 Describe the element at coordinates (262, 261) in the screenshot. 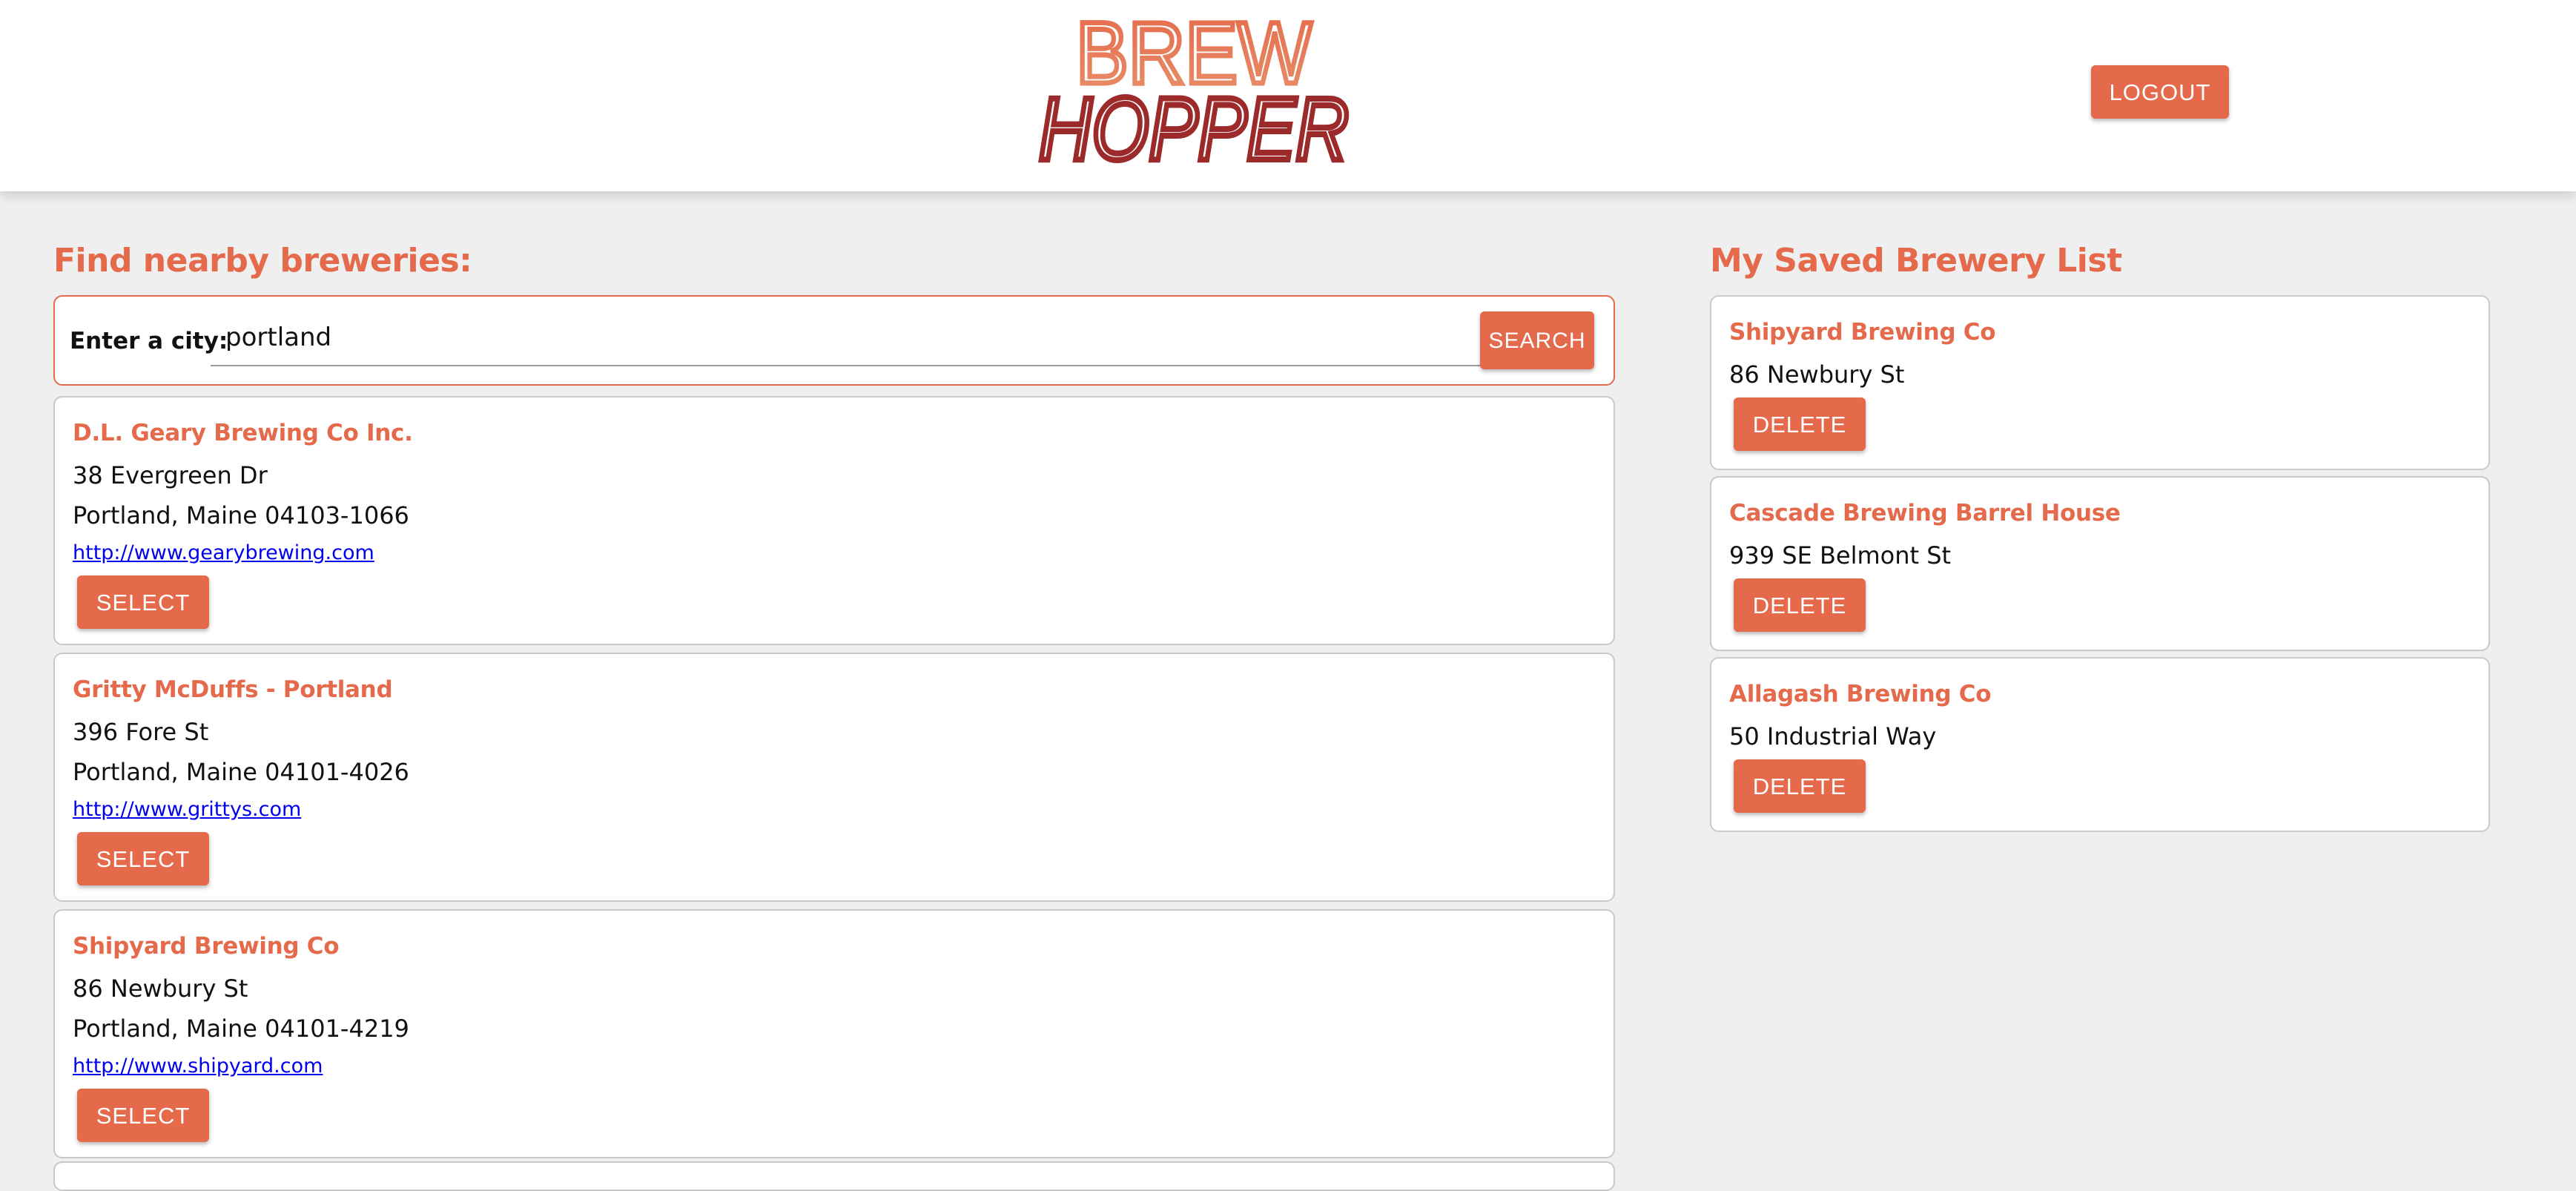

I see `find-breweries-heading: Find nearby breweries:` at that location.